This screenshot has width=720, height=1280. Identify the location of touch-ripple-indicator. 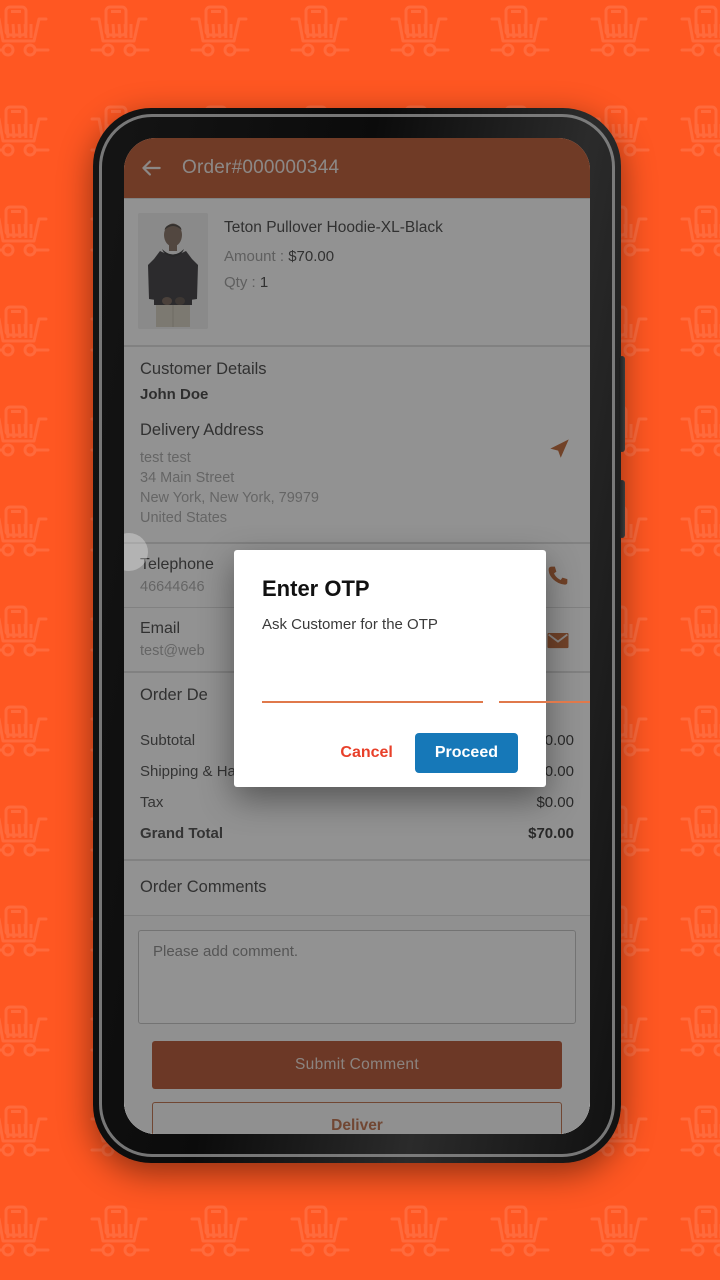
(136, 552).